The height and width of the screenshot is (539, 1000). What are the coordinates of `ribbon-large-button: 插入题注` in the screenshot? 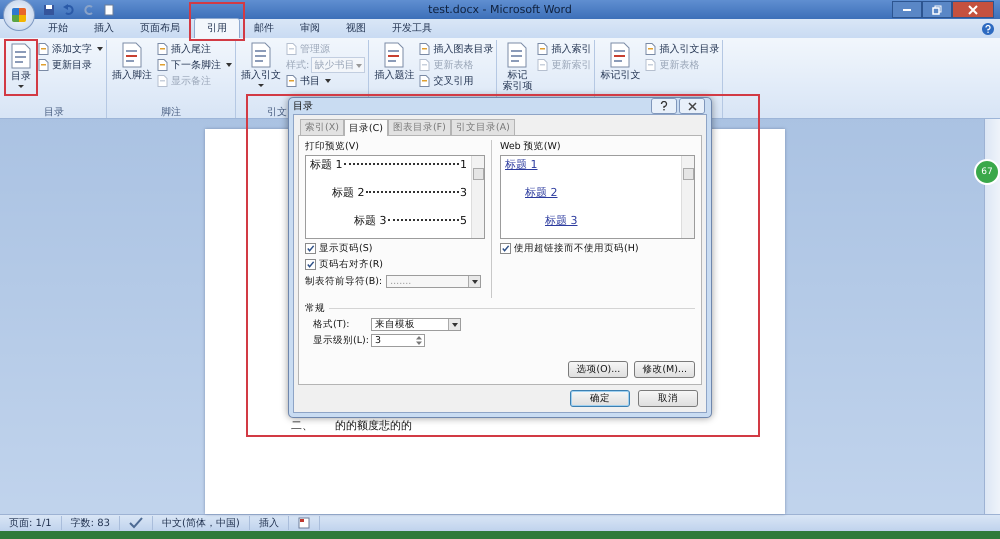 It's located at (394, 61).